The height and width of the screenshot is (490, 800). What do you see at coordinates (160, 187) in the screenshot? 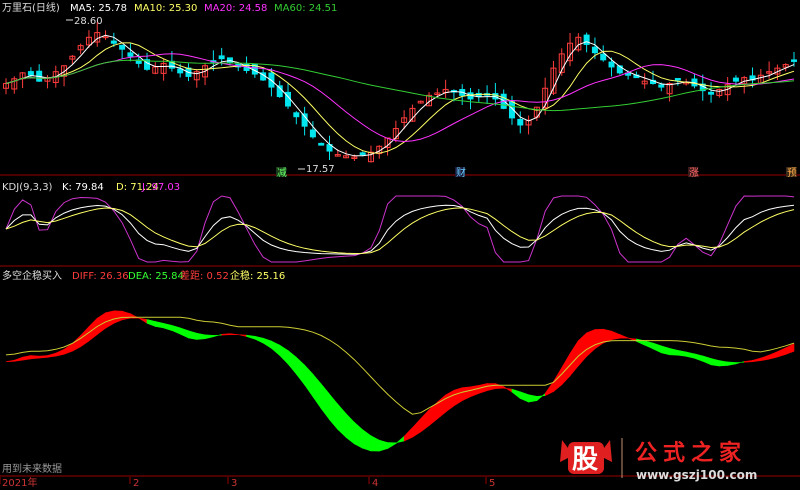
I see `kdj-j-value: J: 97.03` at bounding box center [160, 187].